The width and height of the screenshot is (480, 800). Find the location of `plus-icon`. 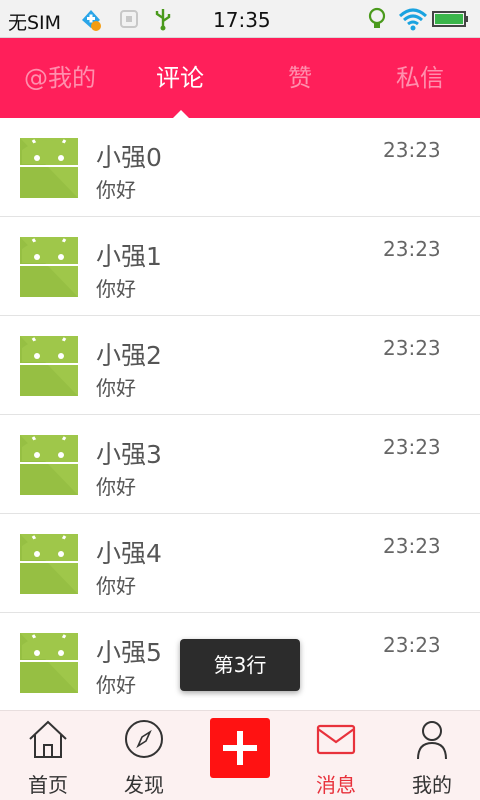

plus-icon is located at coordinates (240, 748).